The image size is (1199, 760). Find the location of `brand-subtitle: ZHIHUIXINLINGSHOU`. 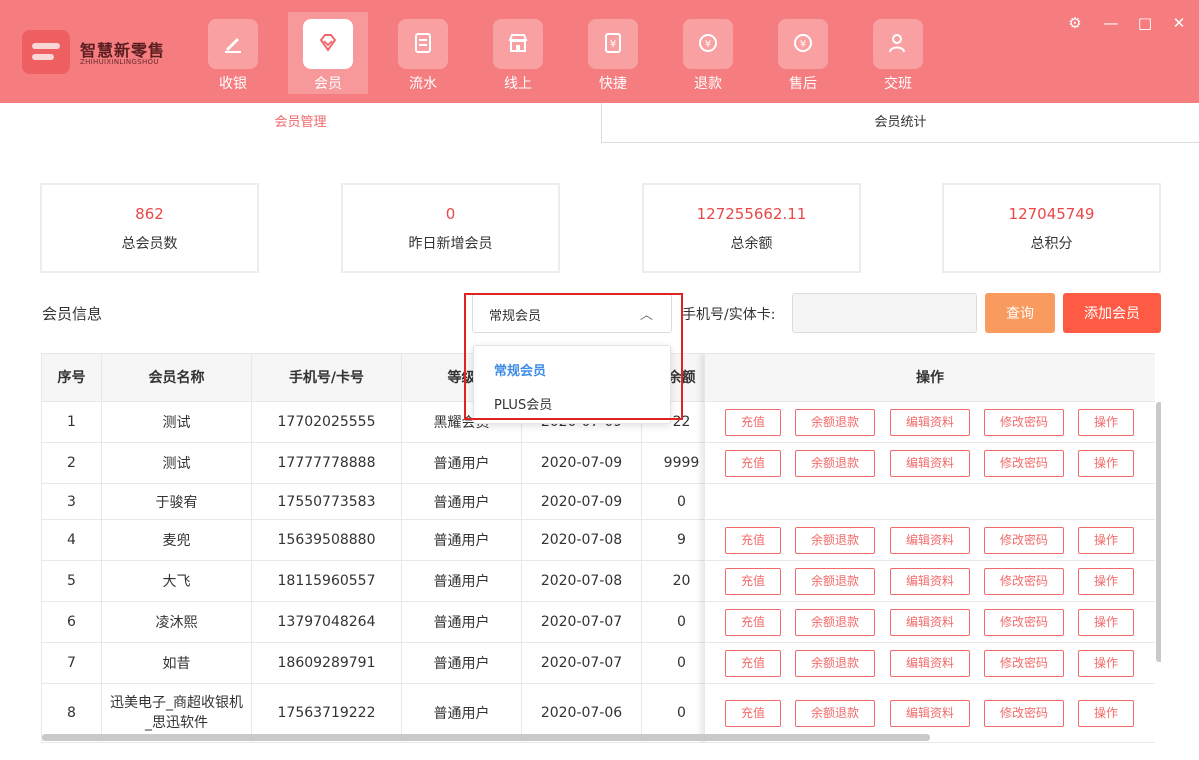

brand-subtitle: ZHIHUIXINLINGSHOU is located at coordinates (119, 62).